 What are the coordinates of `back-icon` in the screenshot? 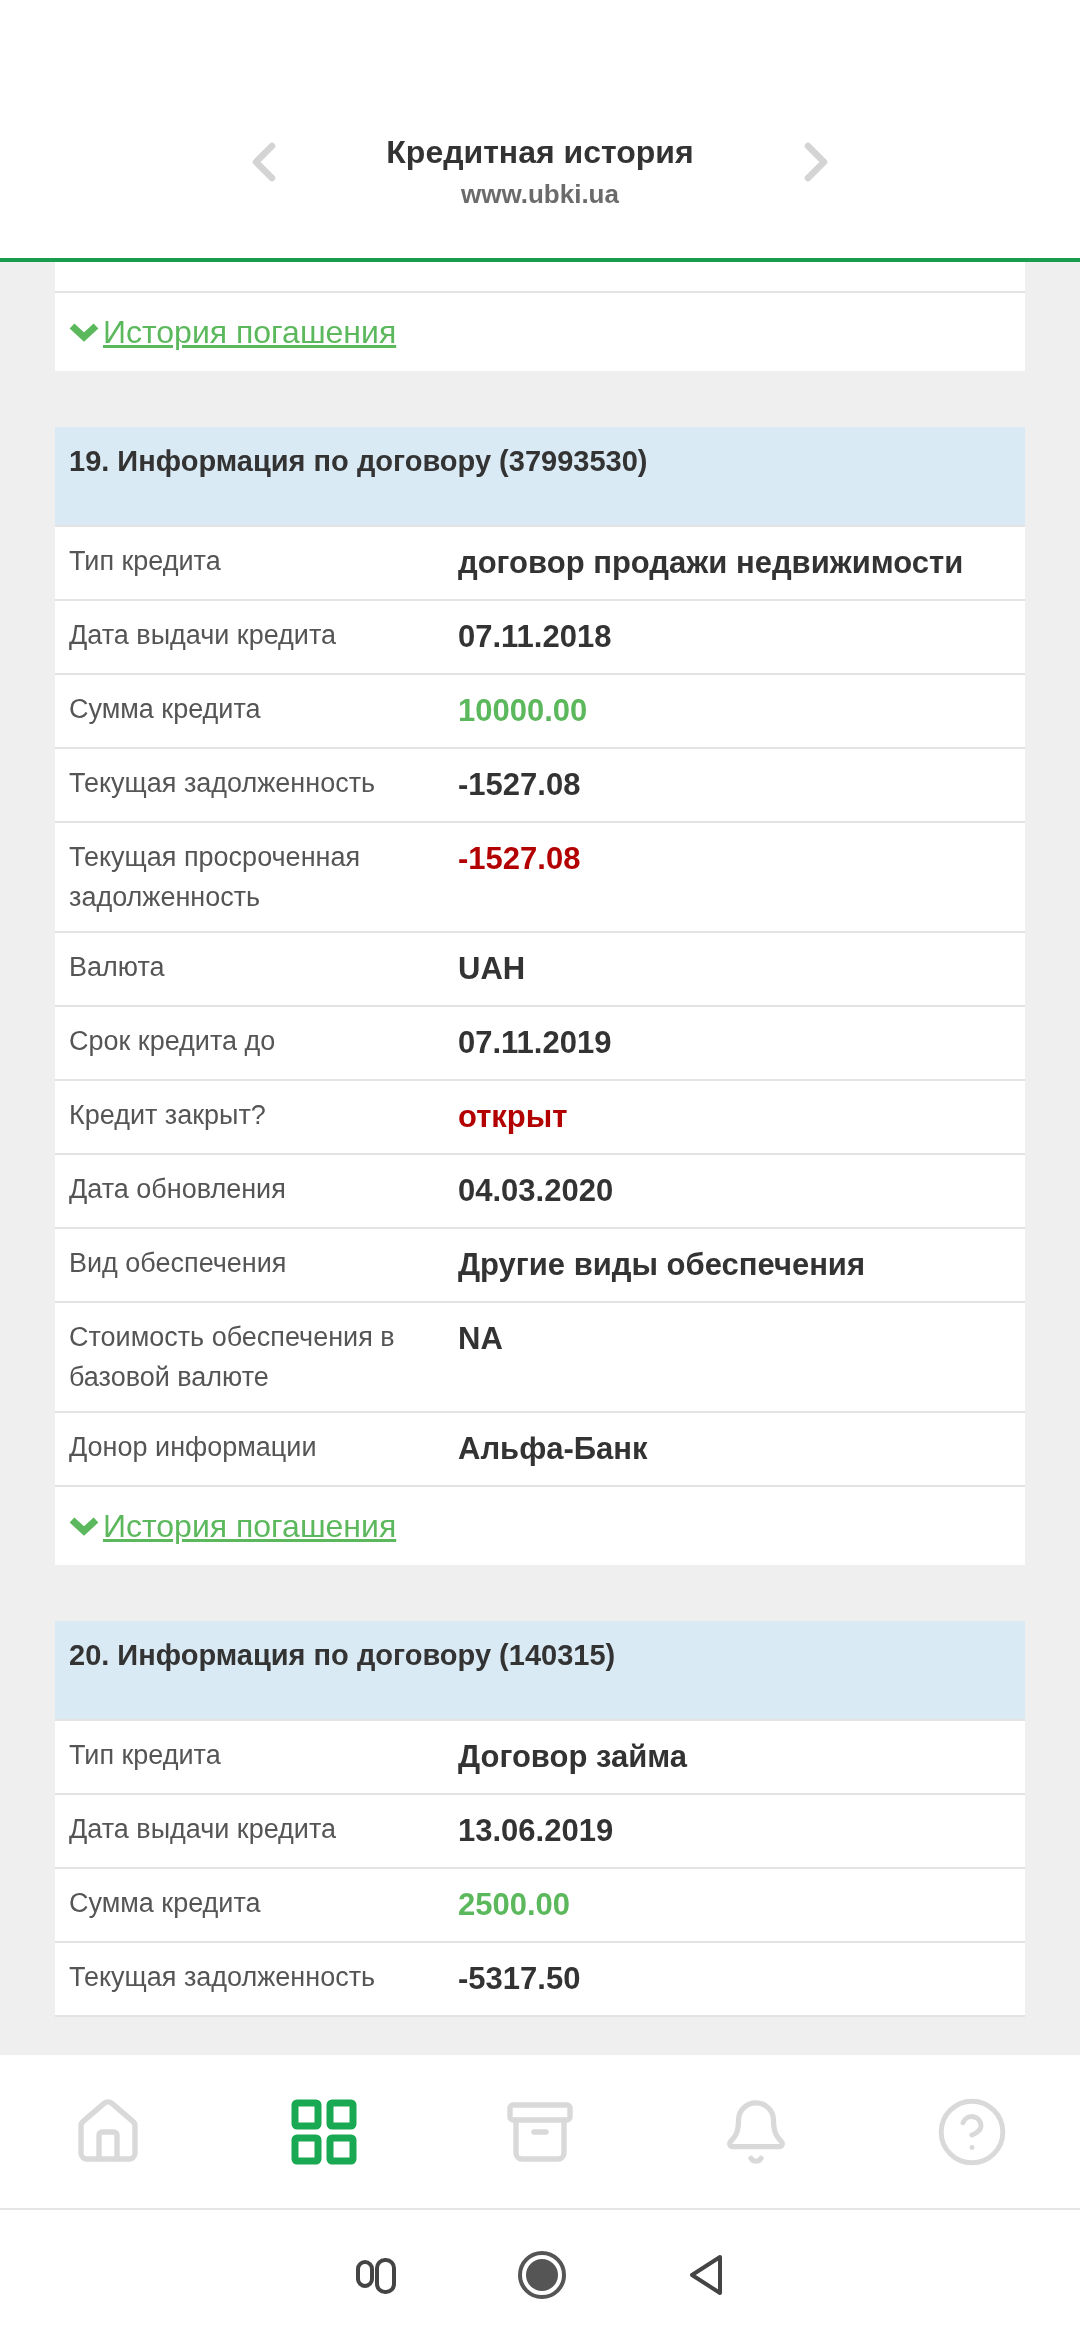 It's located at (706, 2275).